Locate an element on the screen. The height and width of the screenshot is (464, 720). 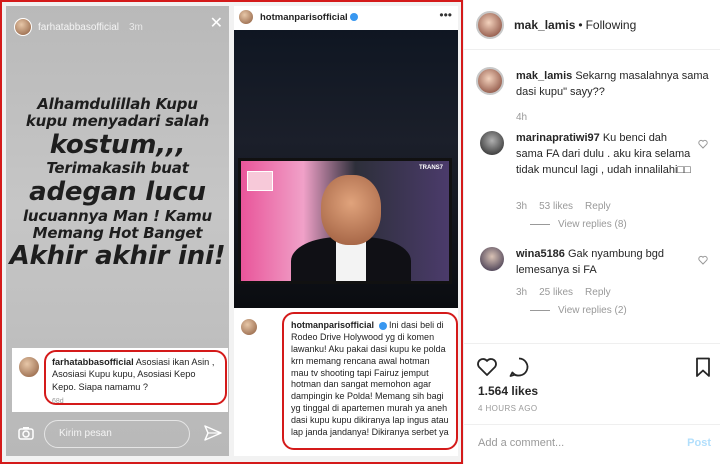
story-line: Memang Hot Banget is located at coordinates (117, 232).